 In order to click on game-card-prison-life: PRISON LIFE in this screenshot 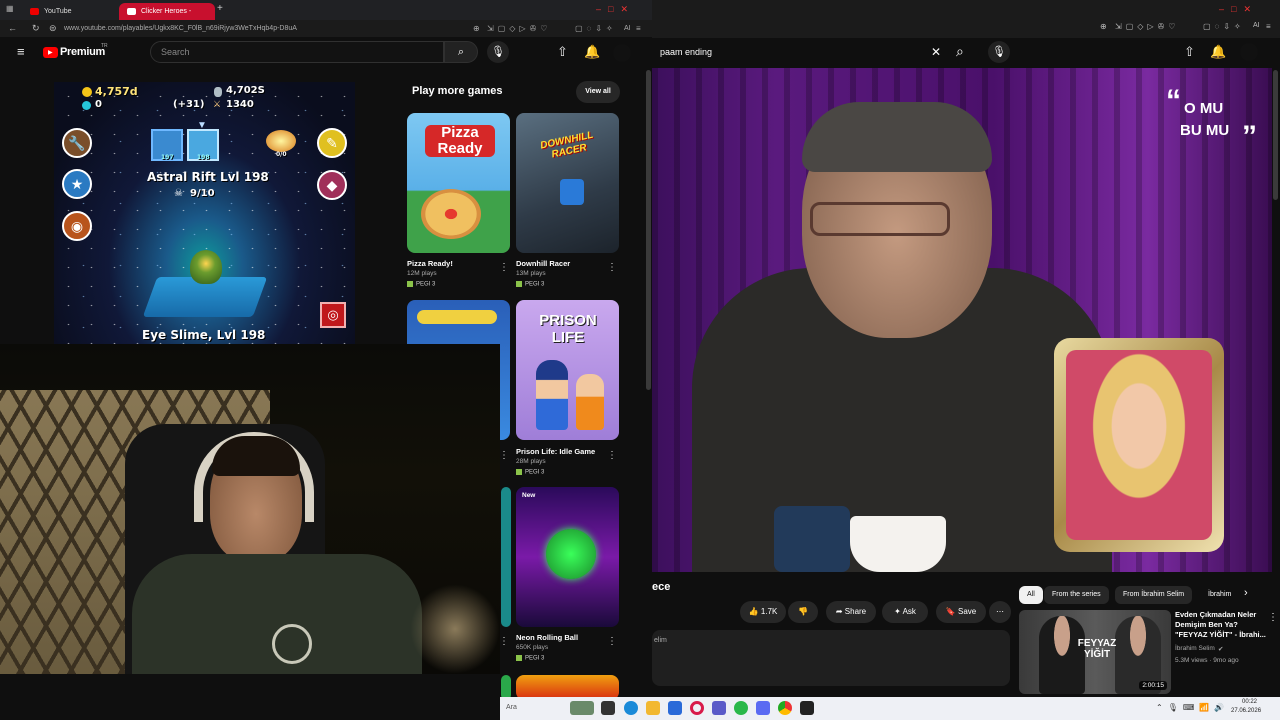, I will do `click(567, 370)`.